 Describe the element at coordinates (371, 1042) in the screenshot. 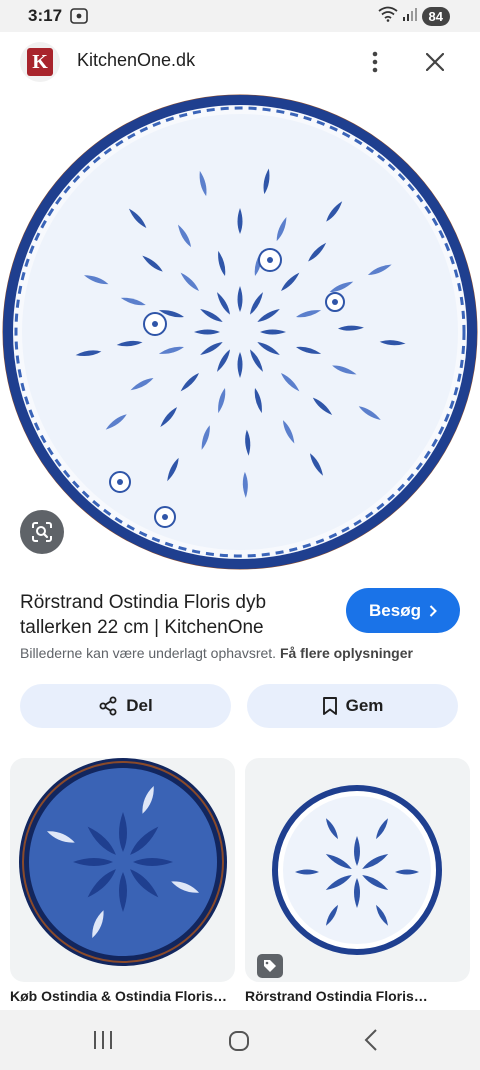

I see `back-icon` at that location.